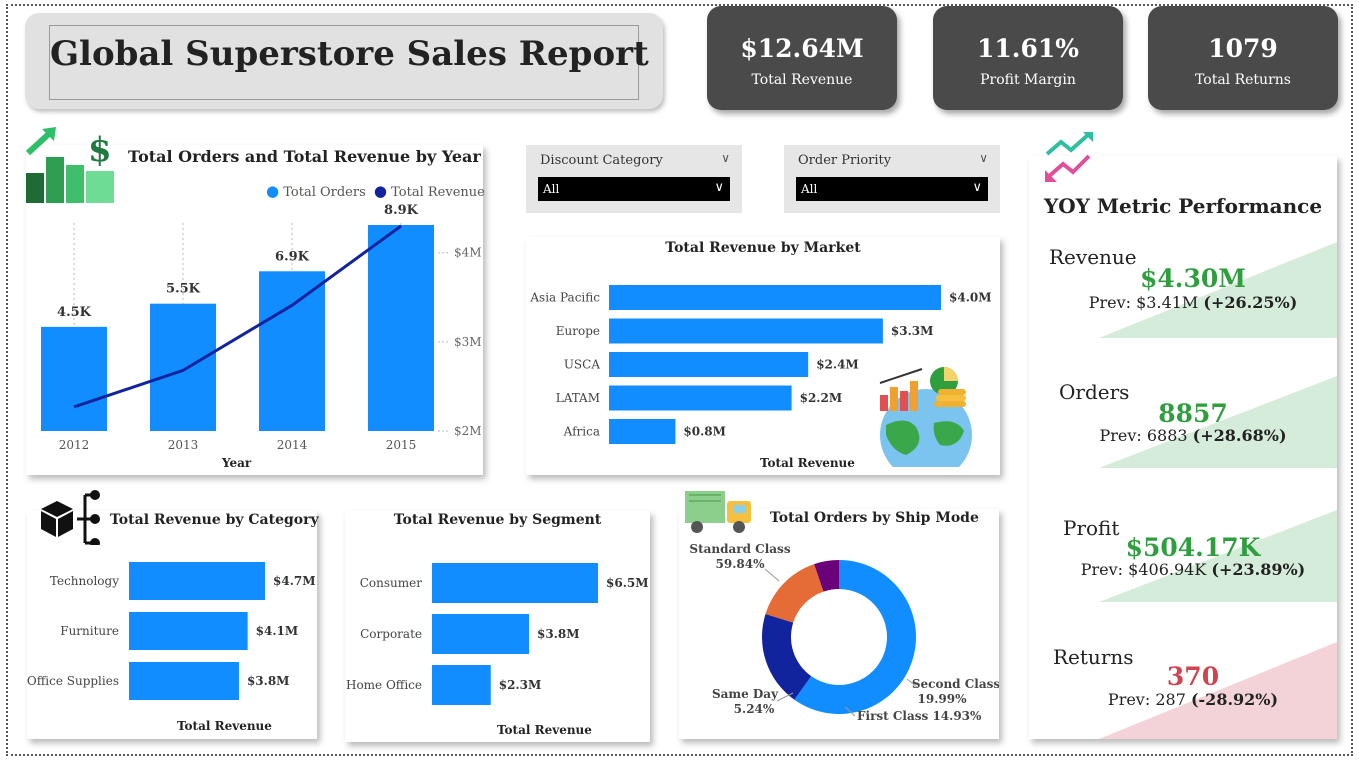  Describe the element at coordinates (292, 445) in the screenshot. I see `x-tick-label: 2014` at that location.